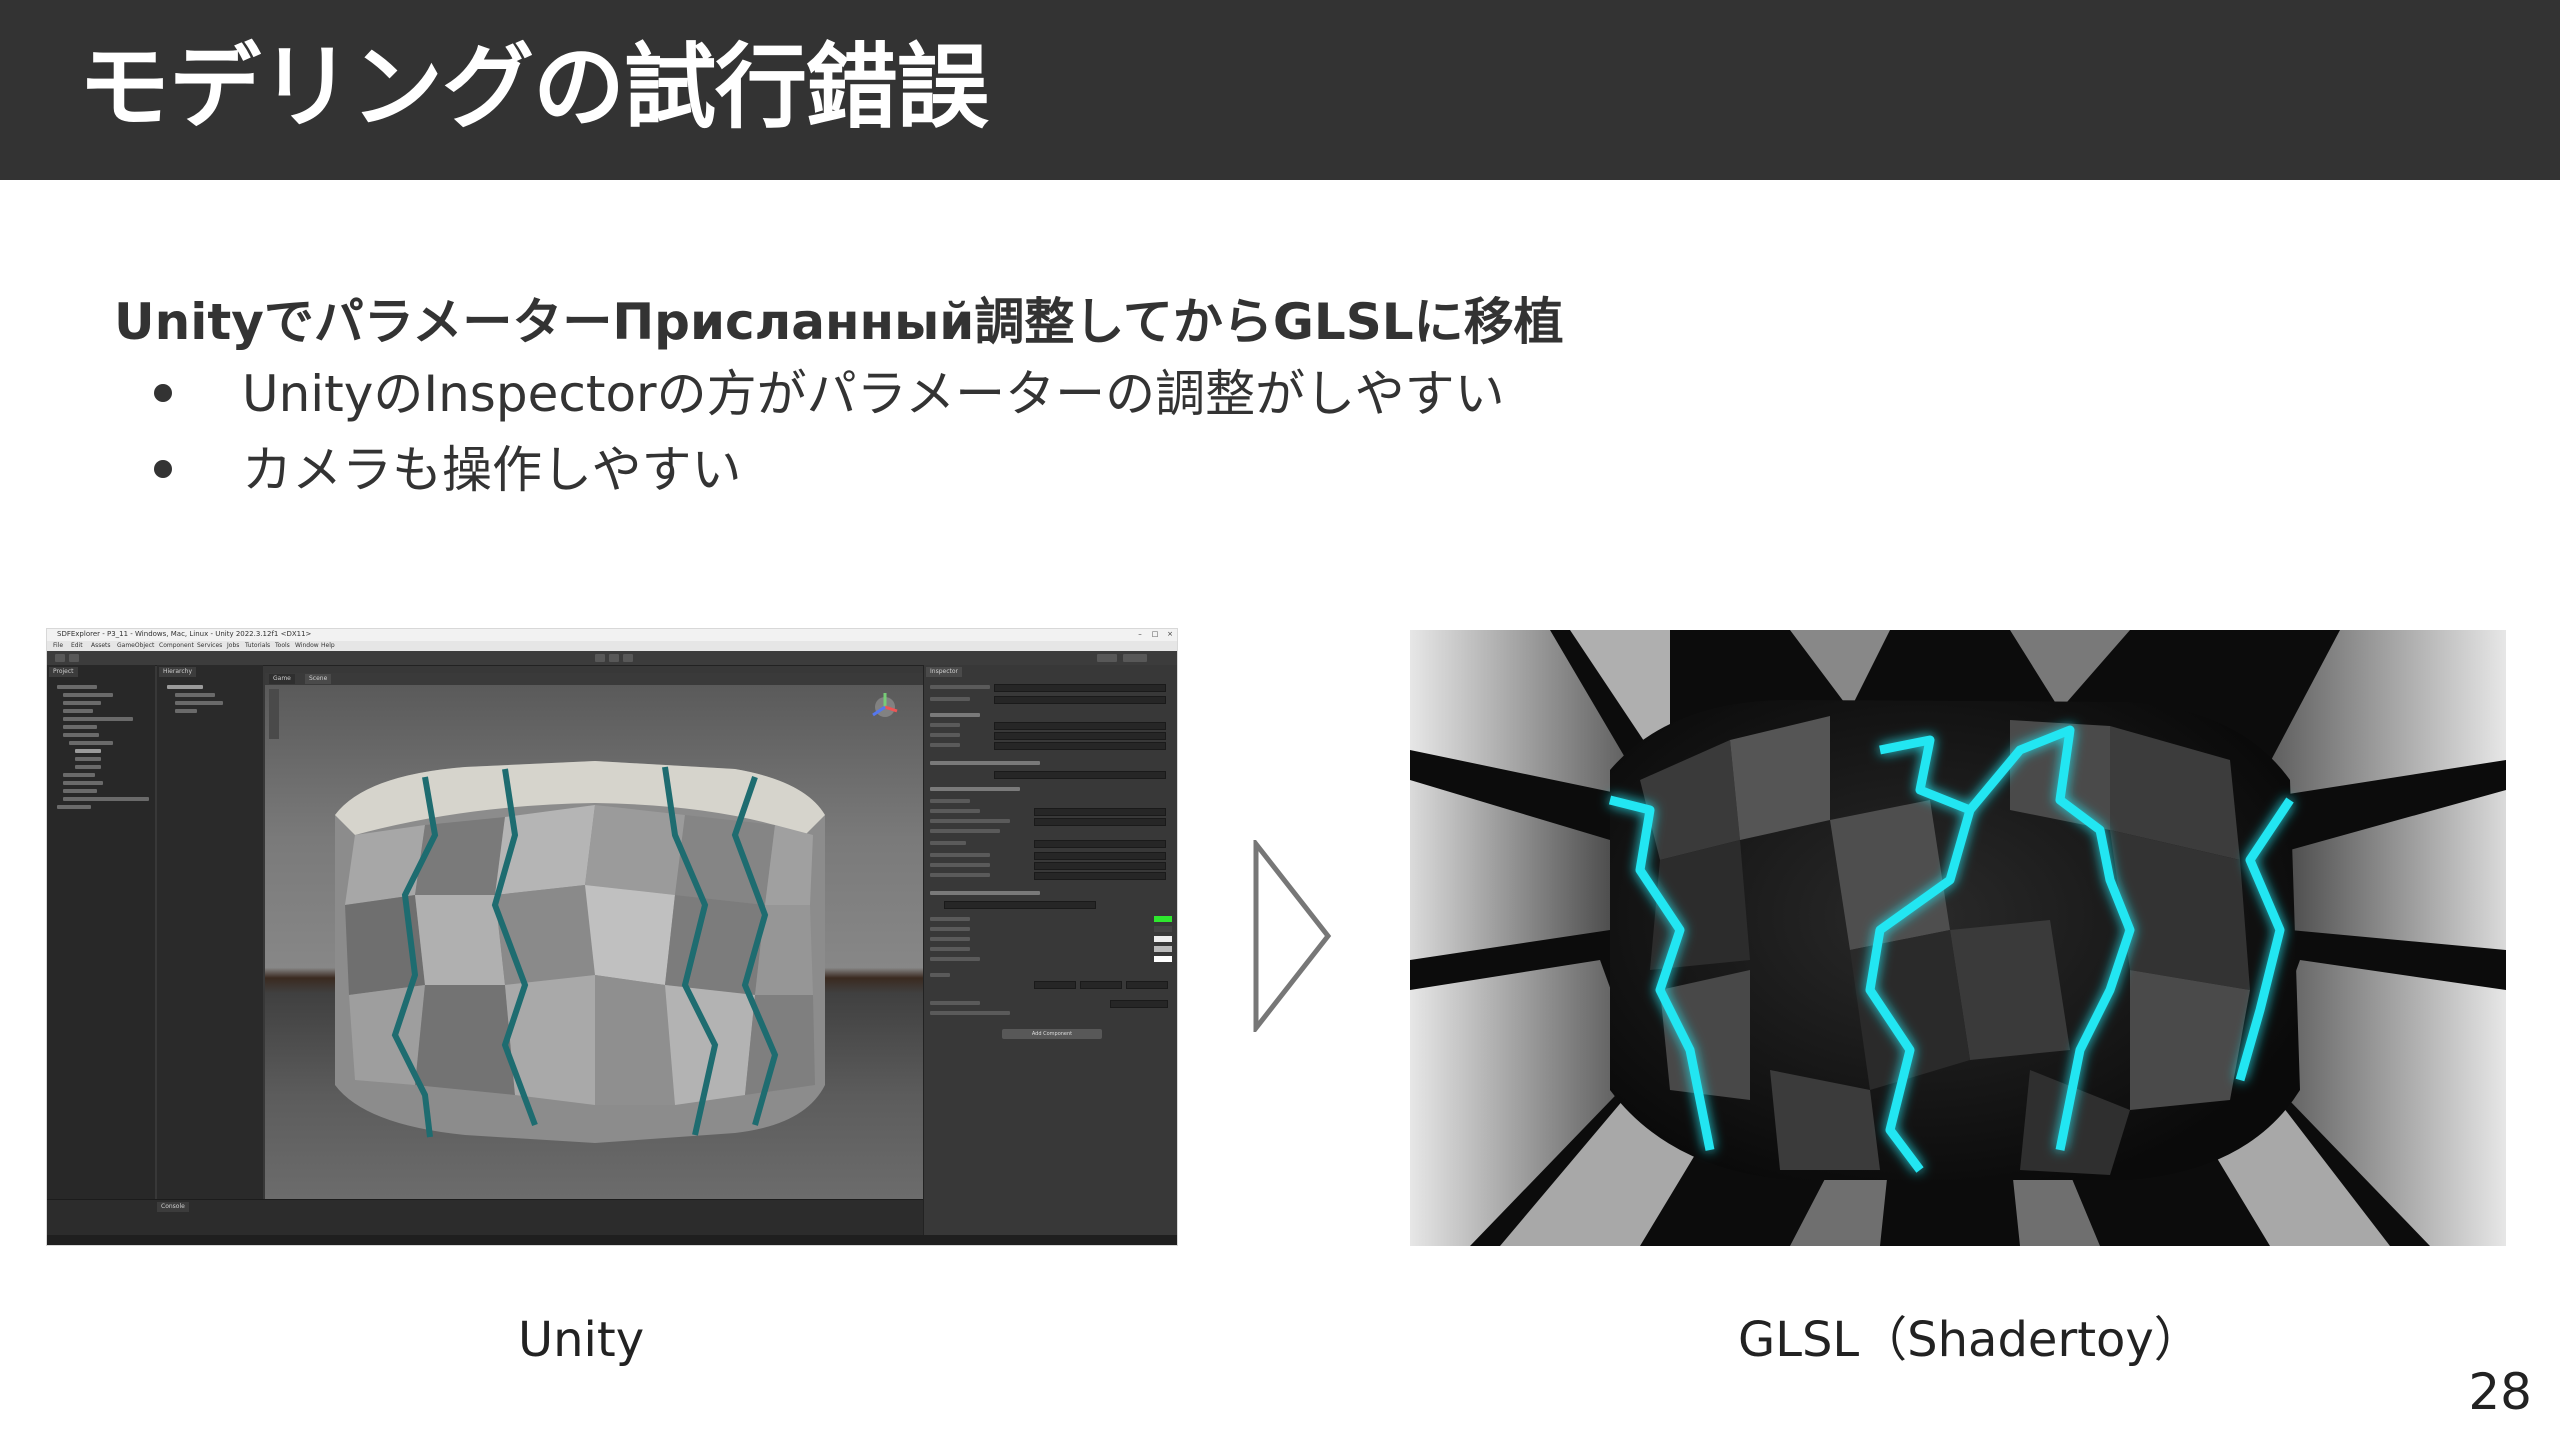 This screenshot has height=1440, width=2560. Describe the element at coordinates (885, 705) in the screenshot. I see `scene-gizmo-icon` at that location.